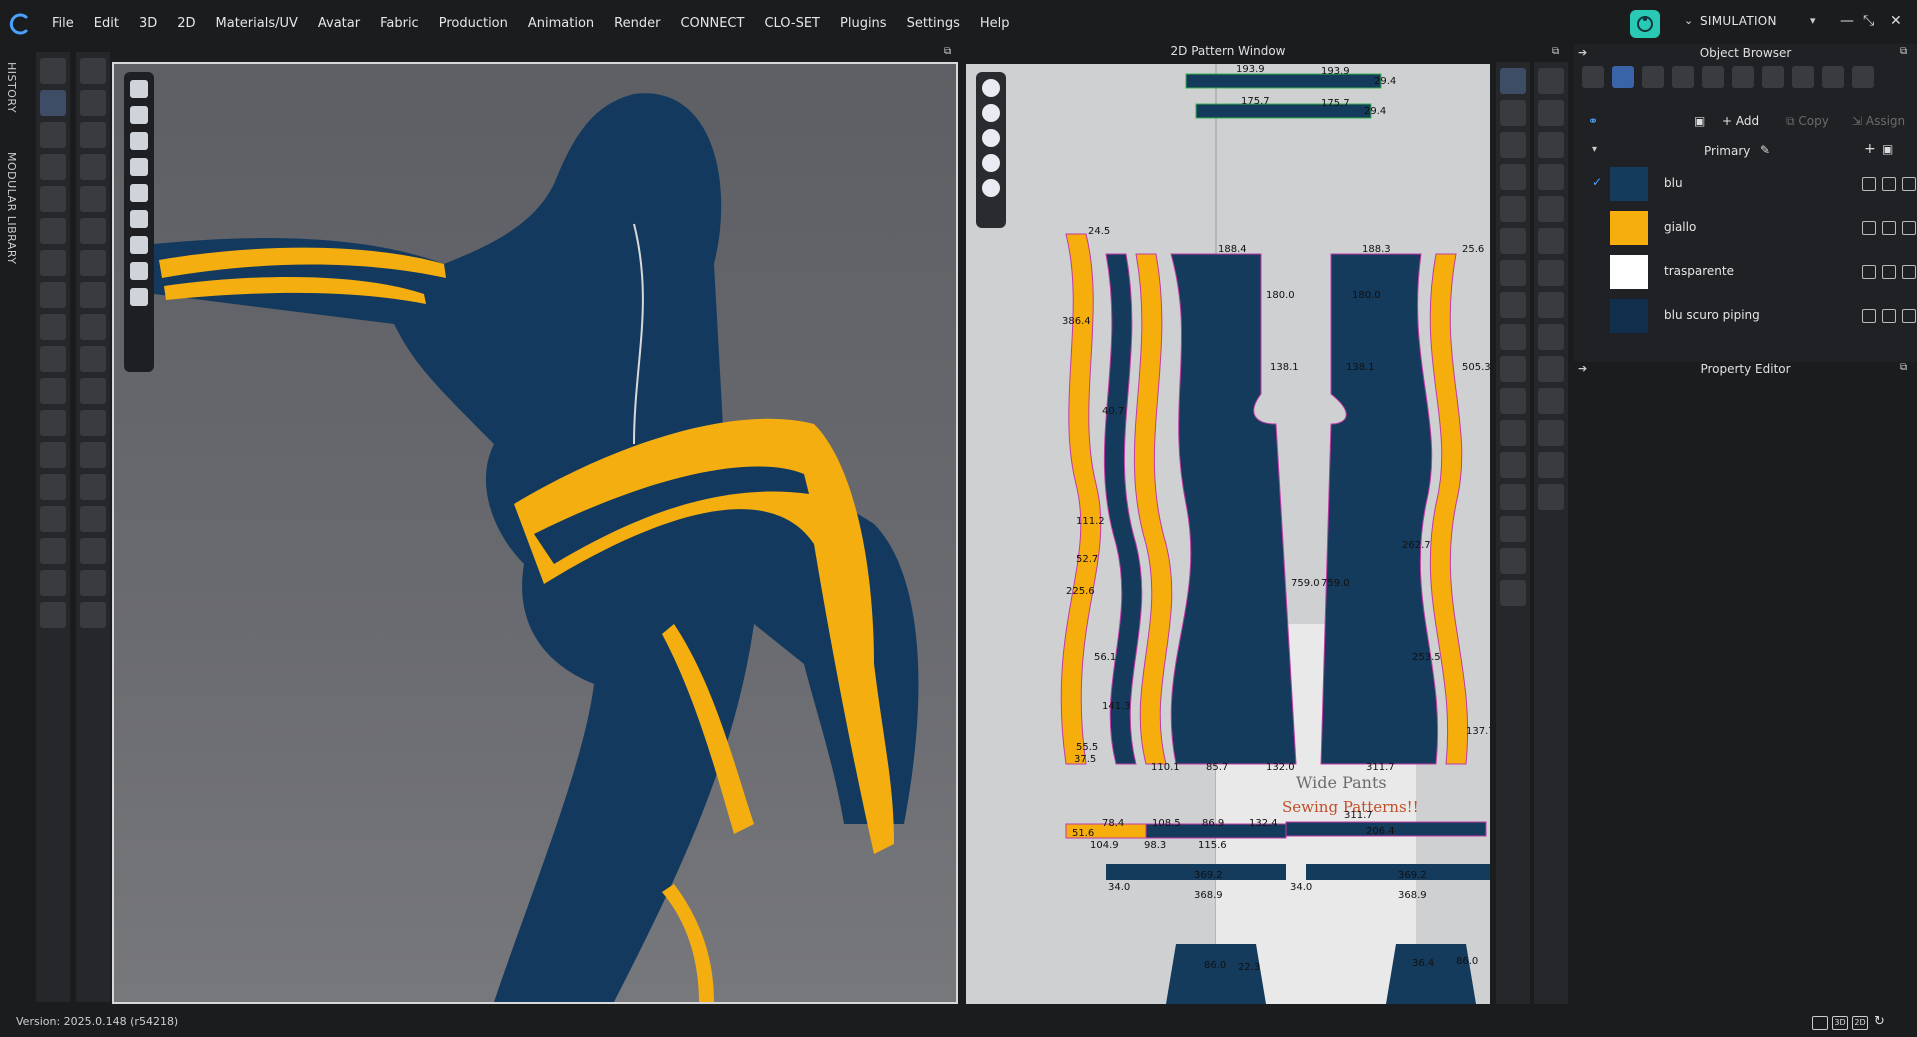  Describe the element at coordinates (11, 208) in the screenshot. I see `modular-library-tab: MODULAR LIBRARY` at that location.